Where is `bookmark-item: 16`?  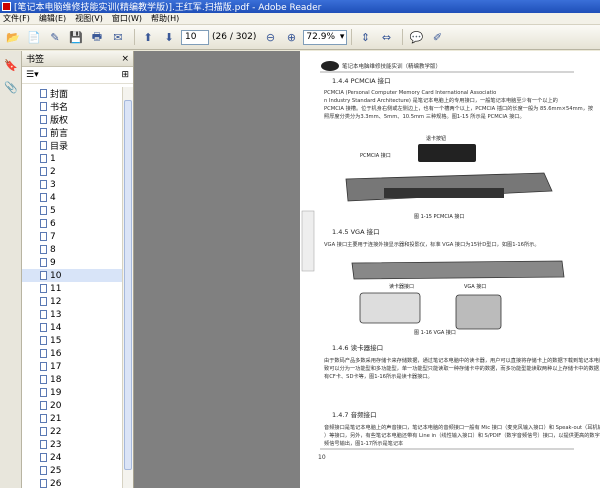
bookmark-item: 16 is located at coordinates (72, 353).